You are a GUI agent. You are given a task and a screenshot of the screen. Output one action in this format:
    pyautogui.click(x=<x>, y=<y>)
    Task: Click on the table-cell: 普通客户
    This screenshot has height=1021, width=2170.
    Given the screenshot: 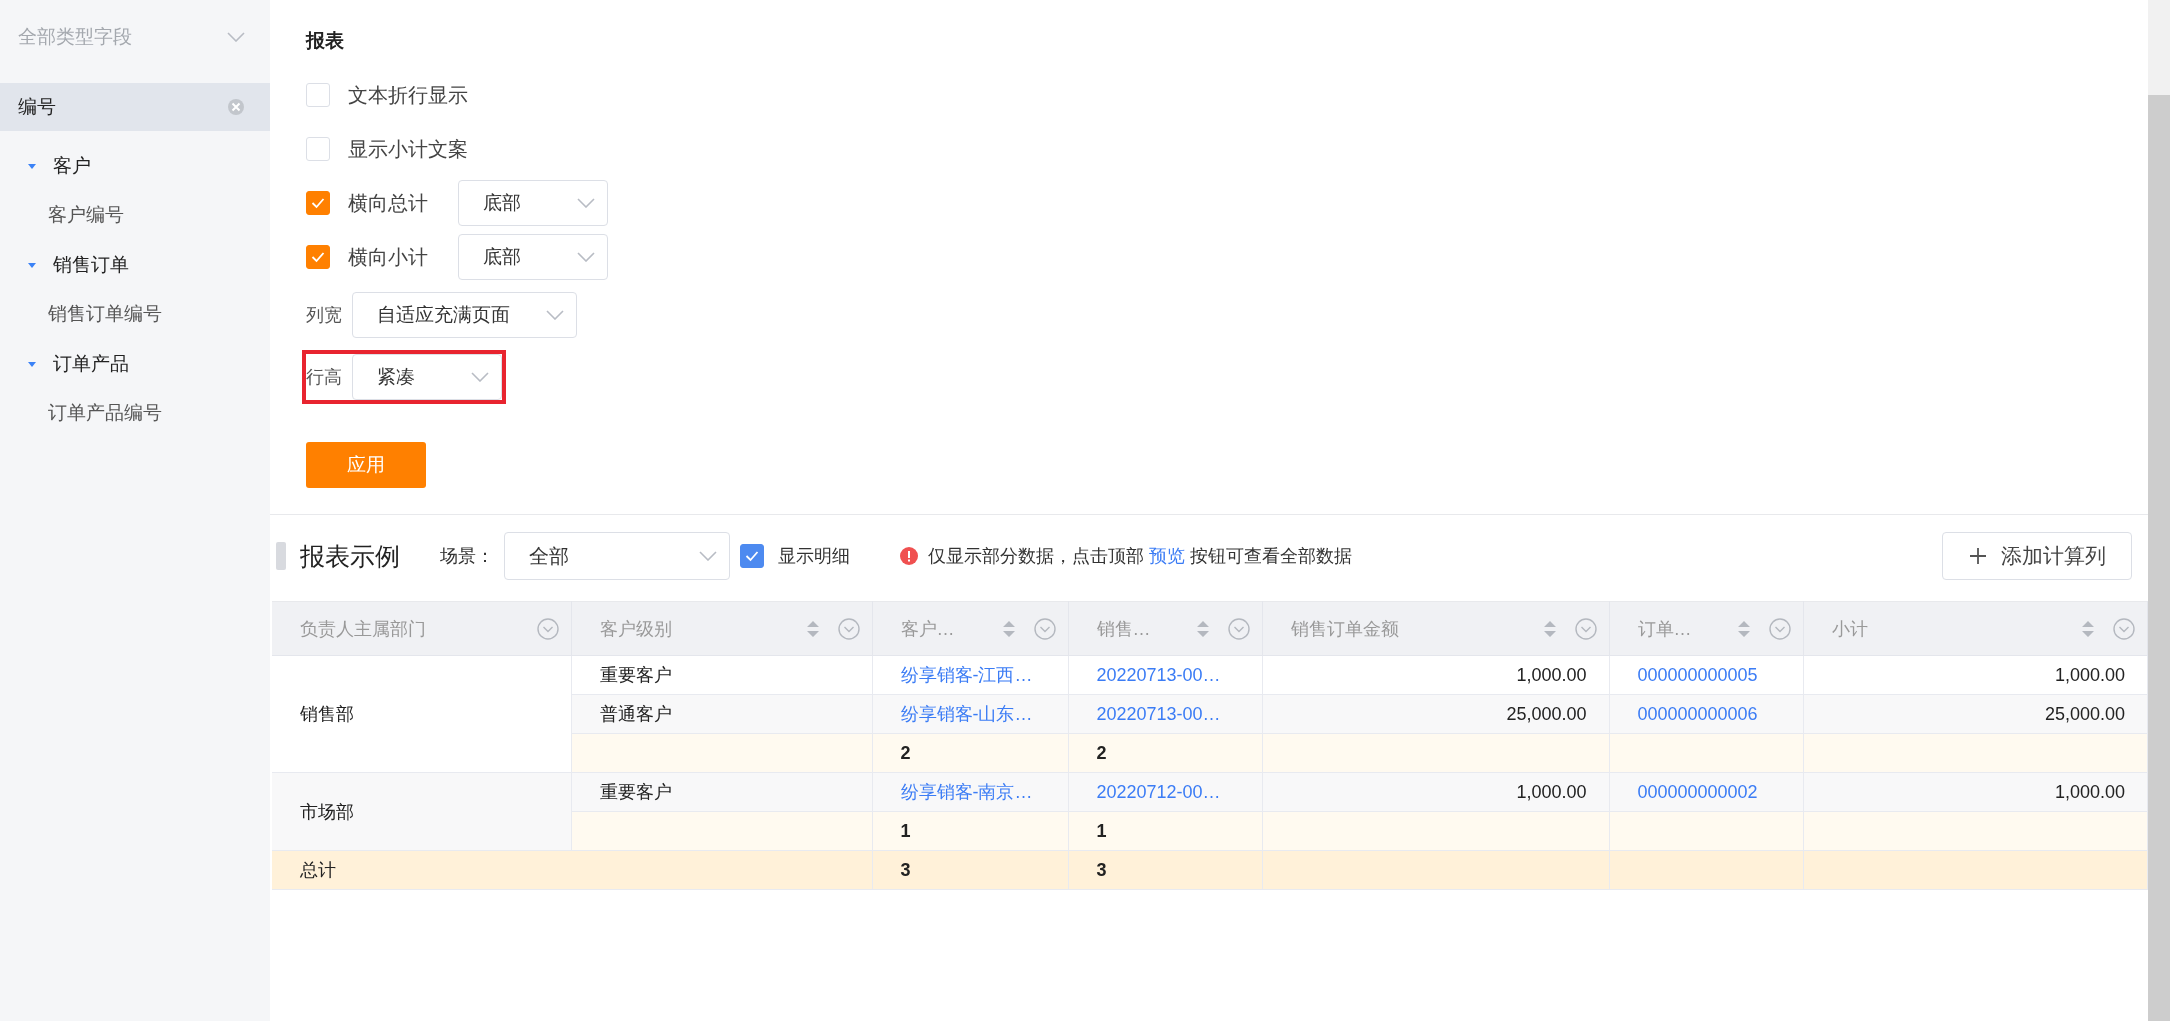 What is the action you would take?
    pyautogui.click(x=721, y=714)
    